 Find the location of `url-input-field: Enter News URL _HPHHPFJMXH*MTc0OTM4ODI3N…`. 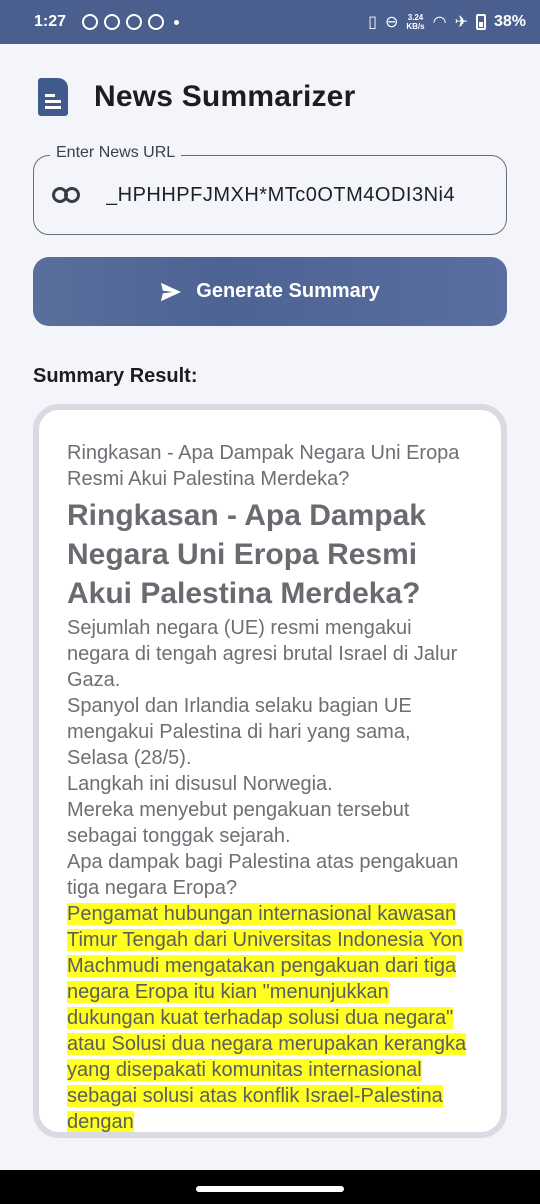

url-input-field: Enter News URL _HPHHPFJMXH*MTc0OTM4ODI3N… is located at coordinates (270, 189).